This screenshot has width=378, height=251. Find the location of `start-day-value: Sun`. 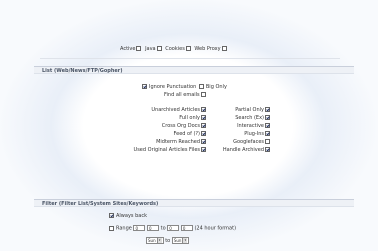

start-day-value: Sun is located at coordinates (152, 240).